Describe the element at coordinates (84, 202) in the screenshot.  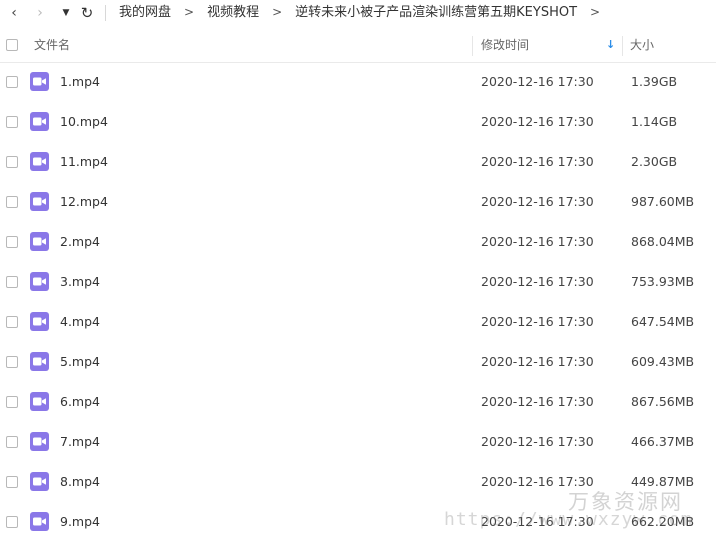
I see `file-name: 12.mp4` at that location.